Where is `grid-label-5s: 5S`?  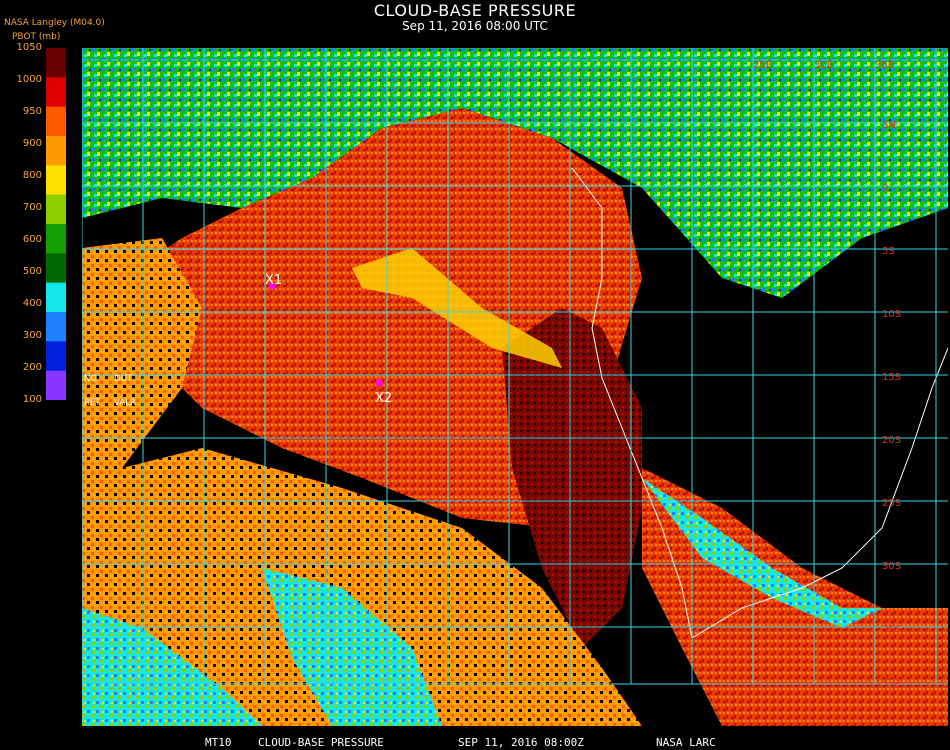 grid-label-5s: 5S is located at coordinates (888, 251).